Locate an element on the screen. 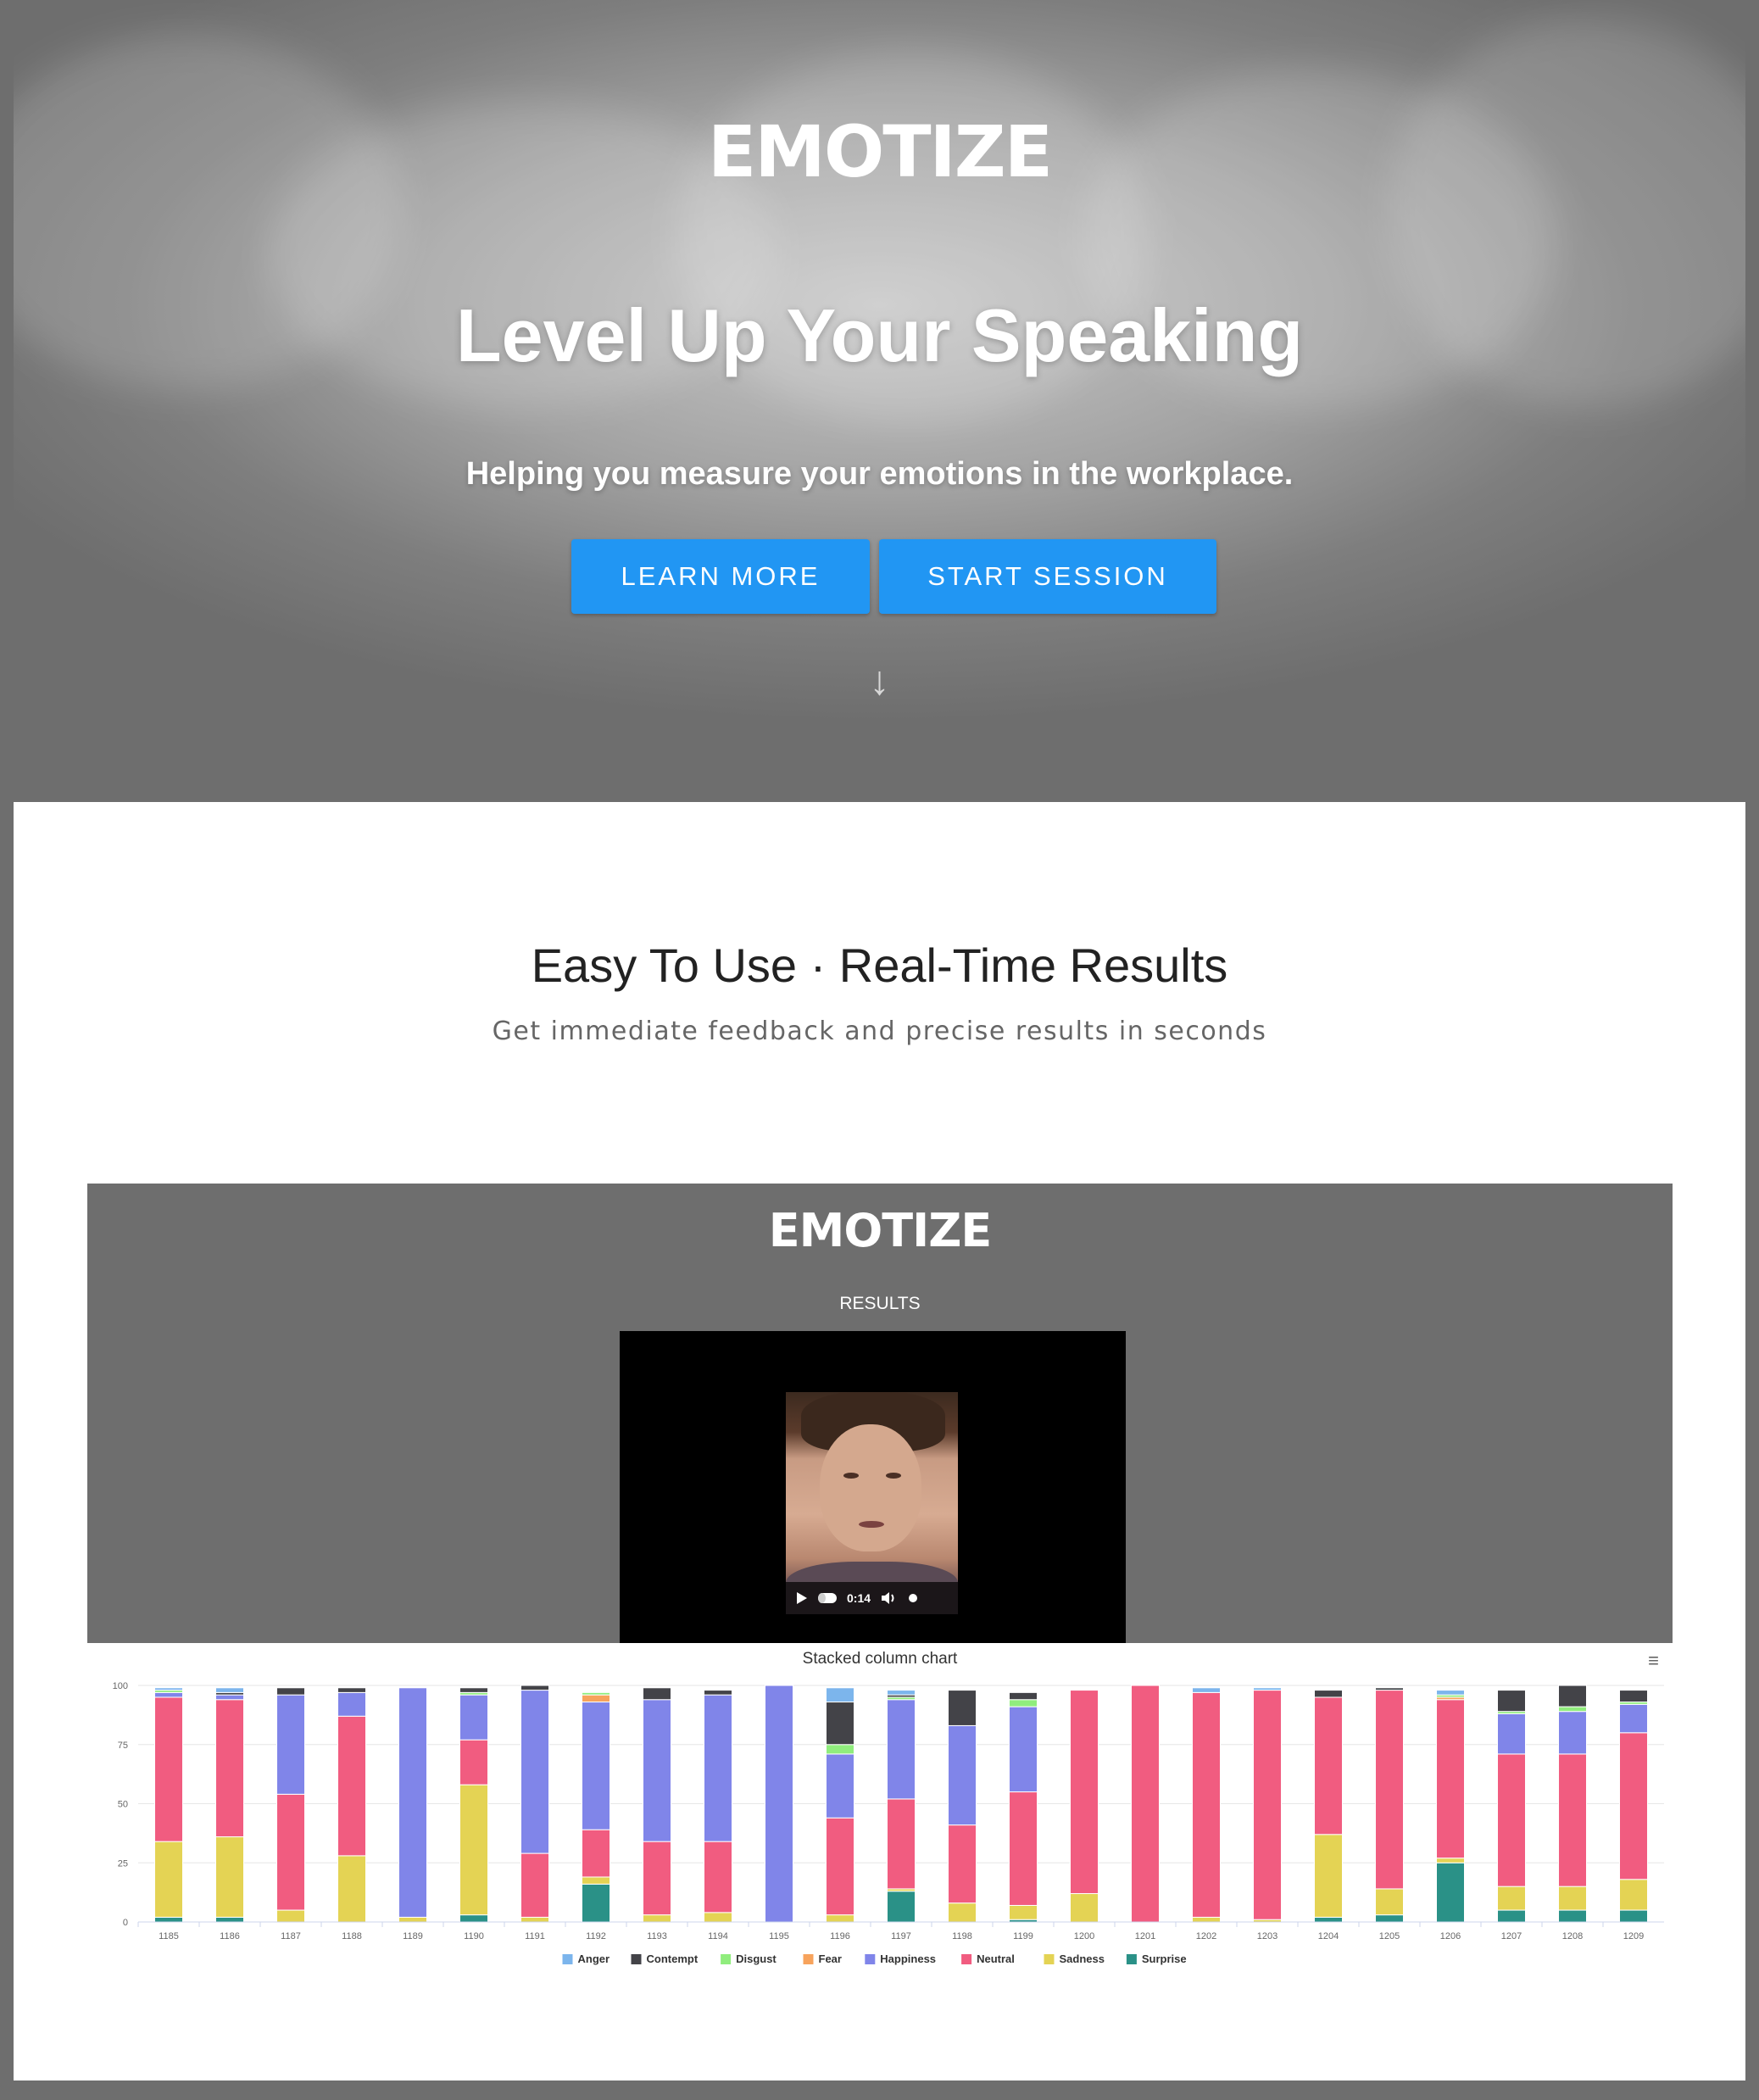 This screenshot has height=2100, width=1759. learn-more-button: LEARN MORE is located at coordinates (720, 576).